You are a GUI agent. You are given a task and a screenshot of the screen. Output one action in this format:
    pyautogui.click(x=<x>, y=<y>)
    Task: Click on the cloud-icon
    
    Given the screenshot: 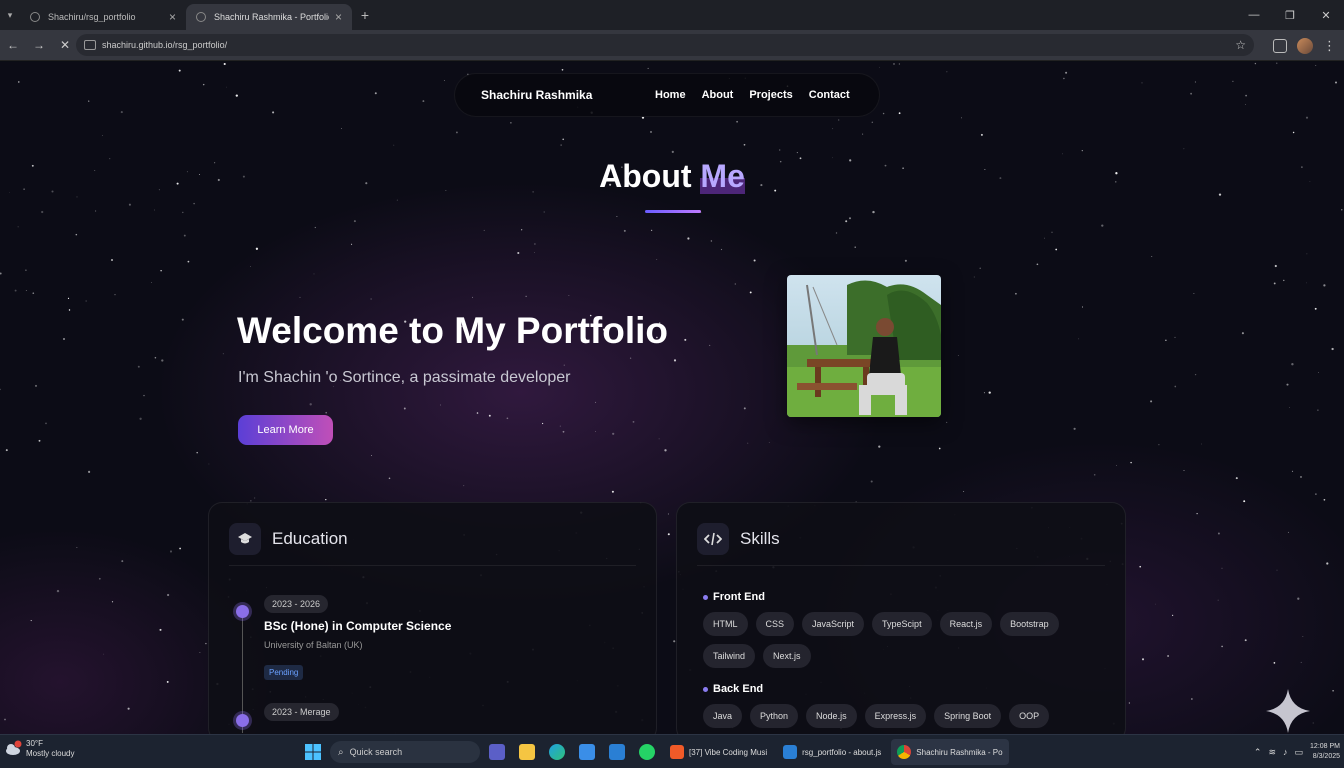 What is the action you would take?
    pyautogui.click(x=13, y=749)
    